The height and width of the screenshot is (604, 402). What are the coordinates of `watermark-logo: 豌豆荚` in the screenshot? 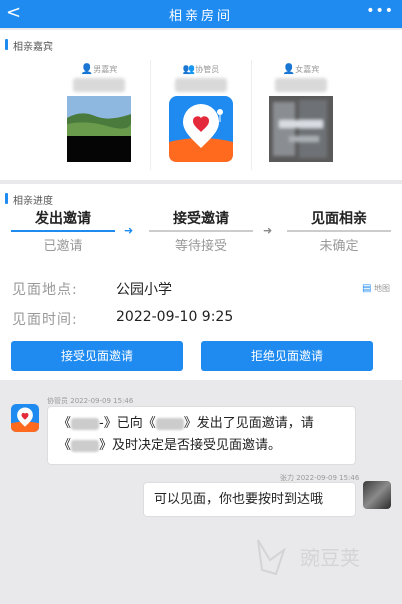 It's located at (308, 557).